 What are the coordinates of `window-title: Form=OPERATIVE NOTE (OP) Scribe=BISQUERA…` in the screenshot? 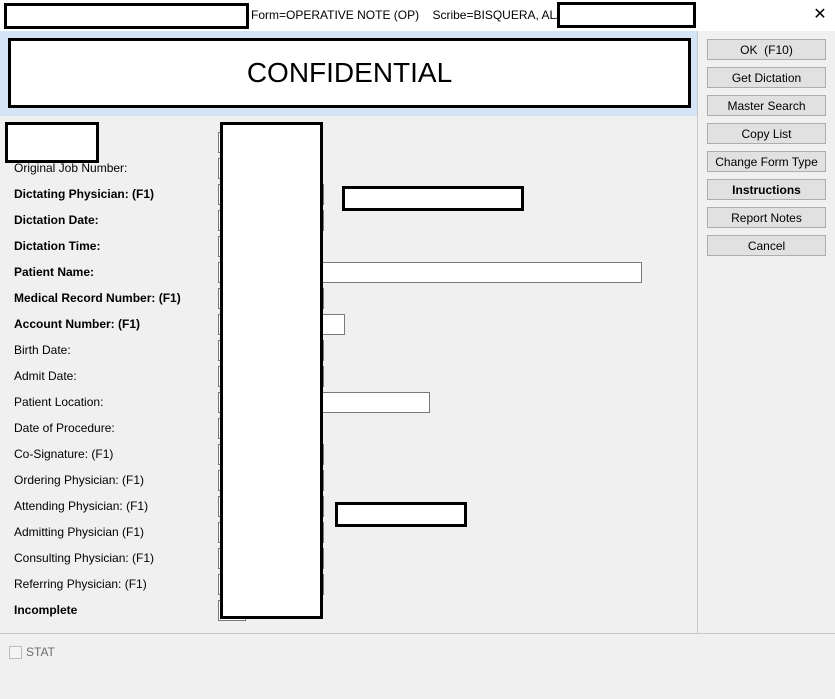 It's located at (418, 15).